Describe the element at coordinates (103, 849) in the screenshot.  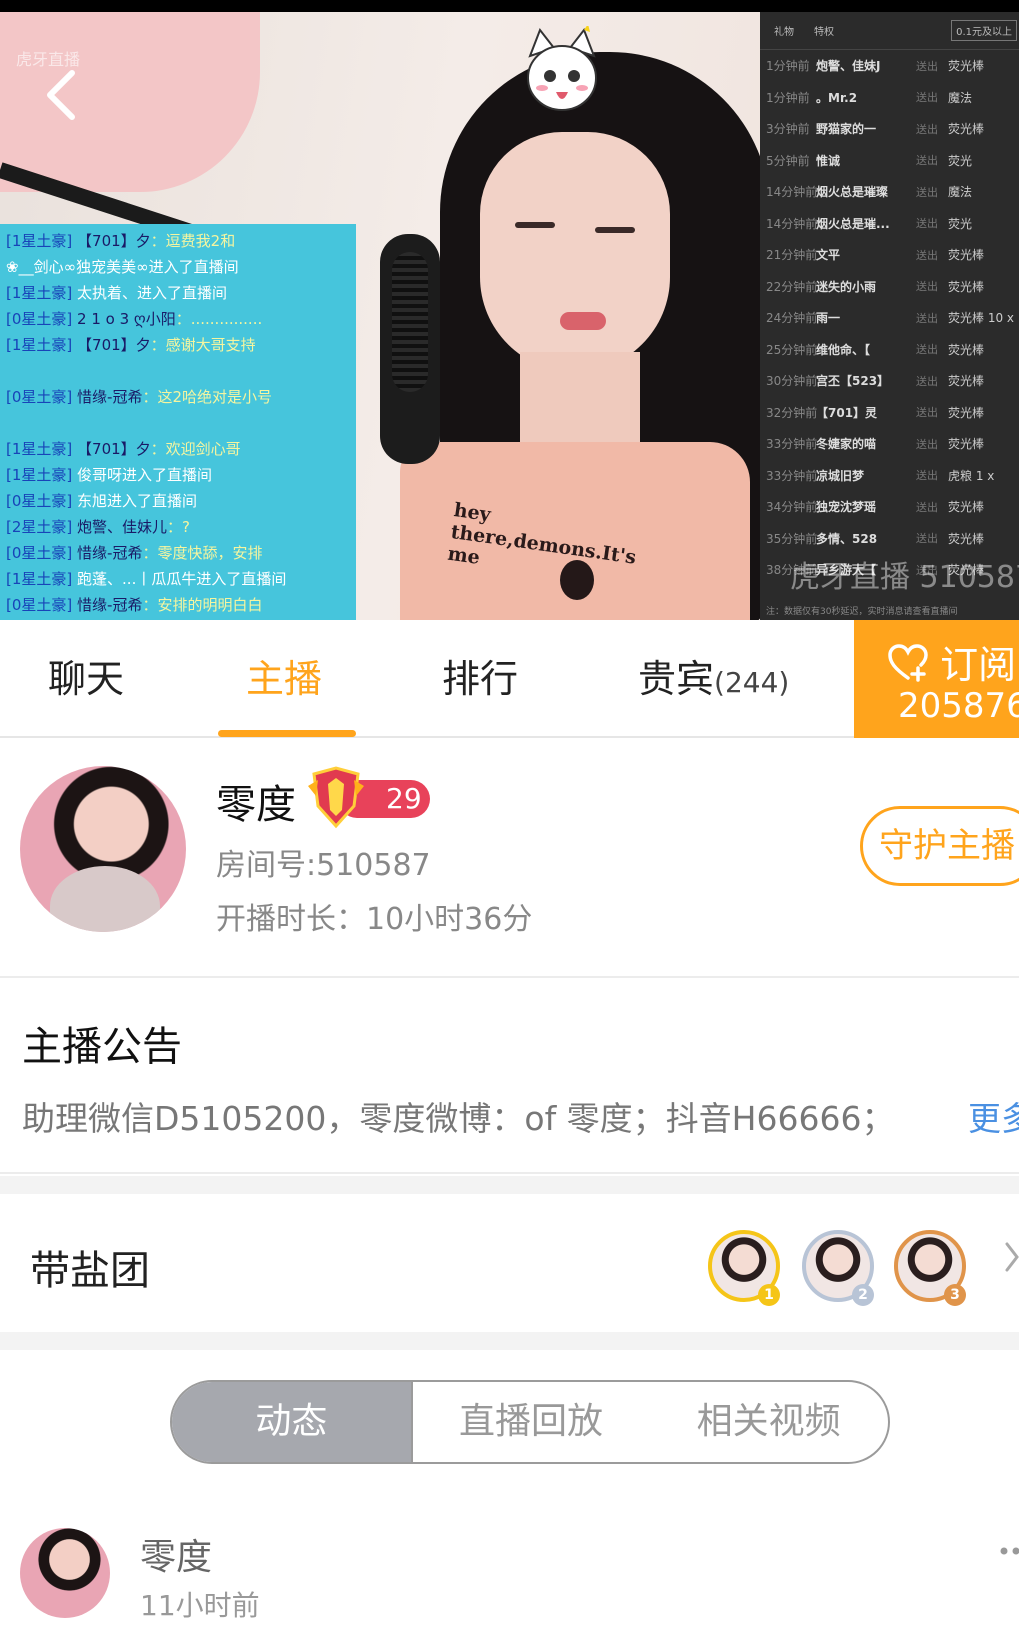
I see `anchor-avatar` at that location.